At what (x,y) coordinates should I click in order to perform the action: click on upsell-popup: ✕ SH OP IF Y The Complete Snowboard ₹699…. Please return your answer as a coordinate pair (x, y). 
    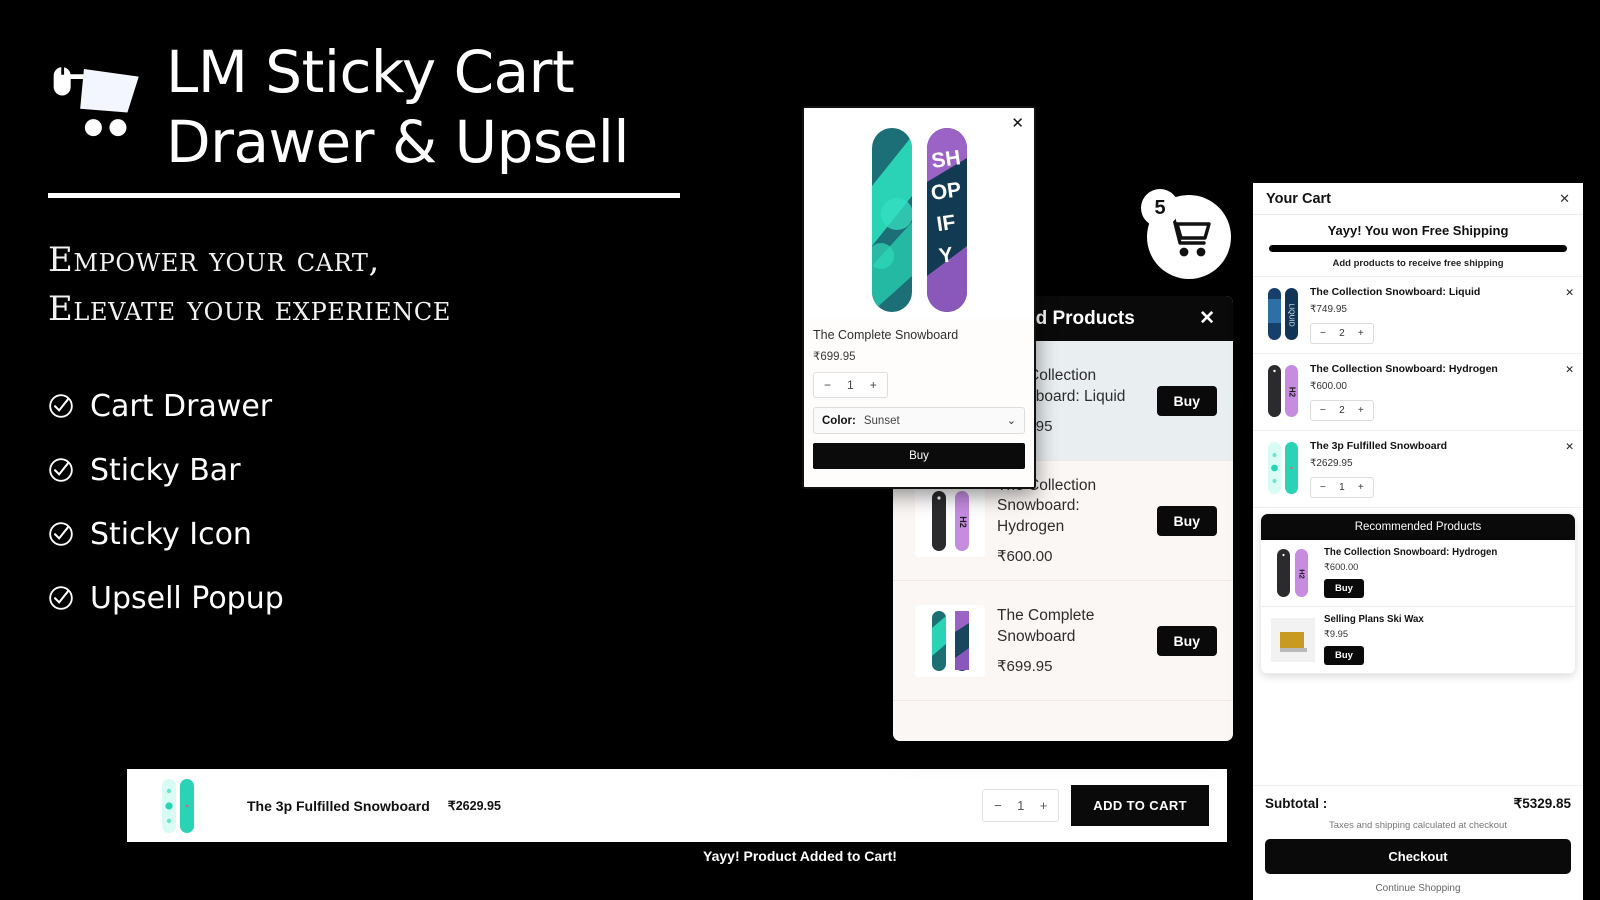
    Looking at the image, I should click on (919, 297).